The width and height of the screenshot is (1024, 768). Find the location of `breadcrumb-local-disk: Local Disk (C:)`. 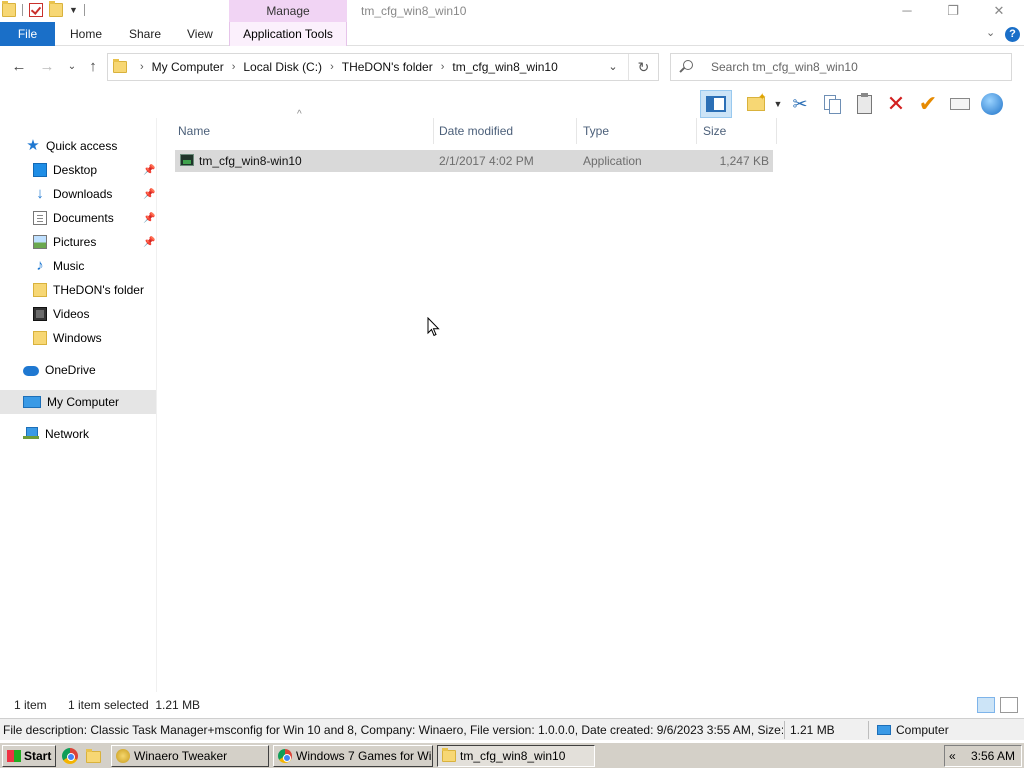

breadcrumb-local-disk: Local Disk (C:) is located at coordinates (282, 67).